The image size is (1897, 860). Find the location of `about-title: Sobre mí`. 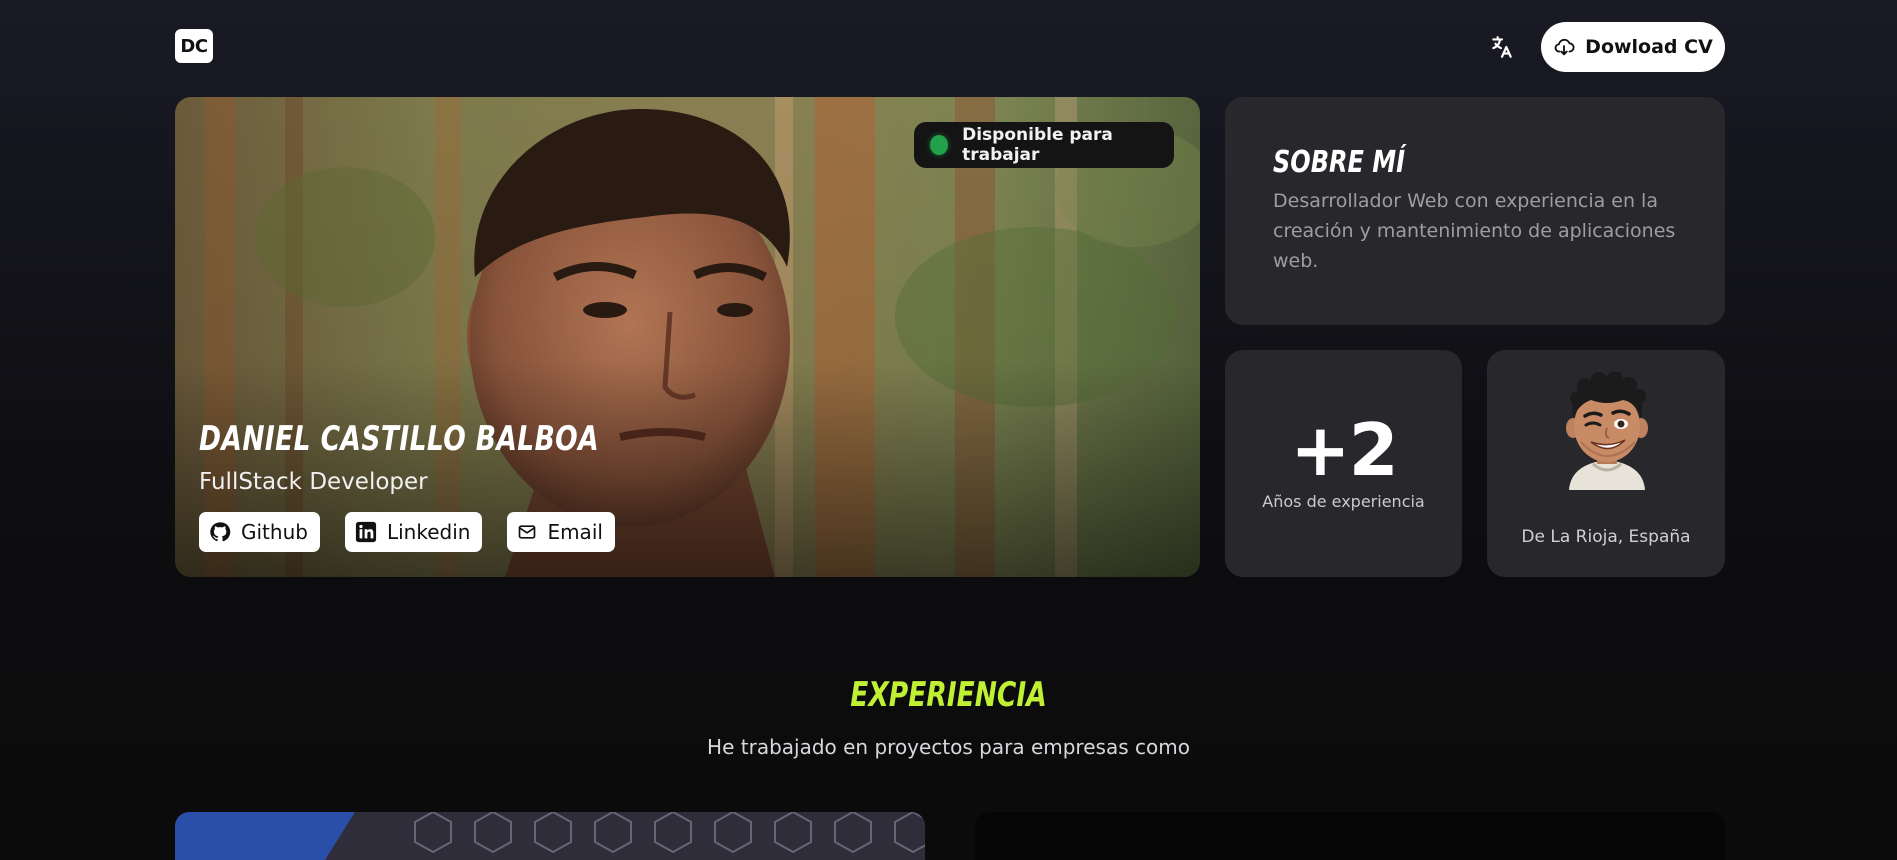

about-title: Sobre mí is located at coordinates (1339, 162).